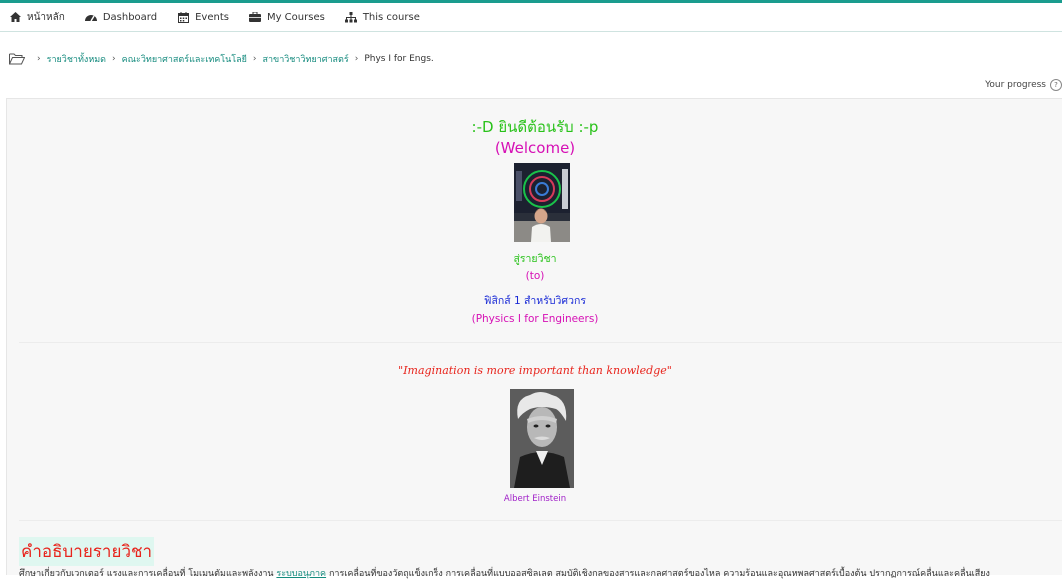  What do you see at coordinates (535, 276) in the screenshot?
I see `intro-to-english: (to)` at bounding box center [535, 276].